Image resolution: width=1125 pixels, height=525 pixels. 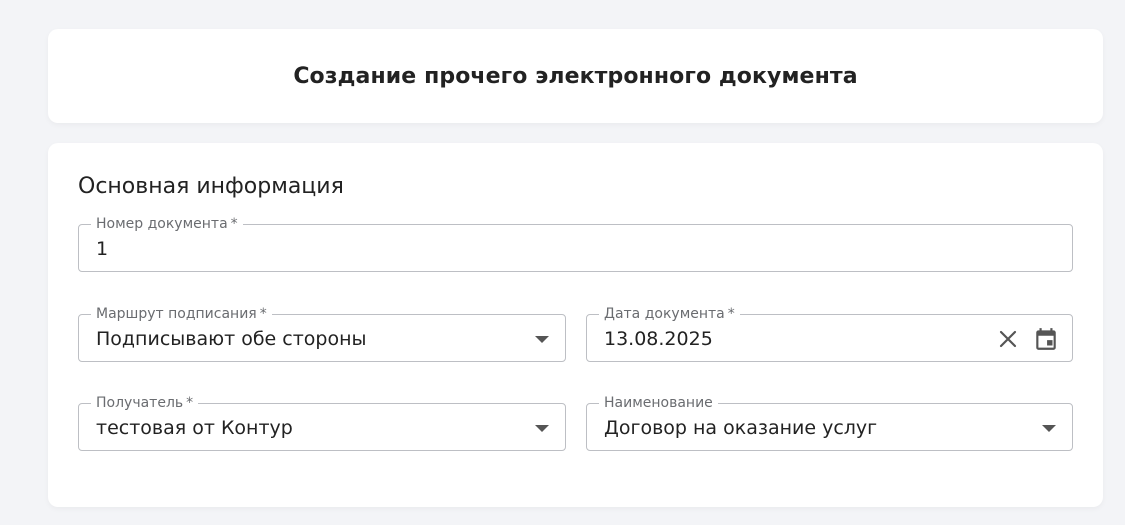 What do you see at coordinates (211, 186) in the screenshot?
I see `section-title: Основная информация` at bounding box center [211, 186].